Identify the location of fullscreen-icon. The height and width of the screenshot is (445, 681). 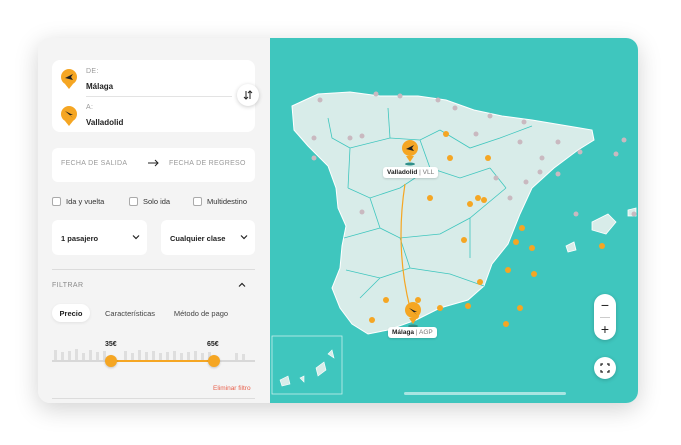
(605, 368).